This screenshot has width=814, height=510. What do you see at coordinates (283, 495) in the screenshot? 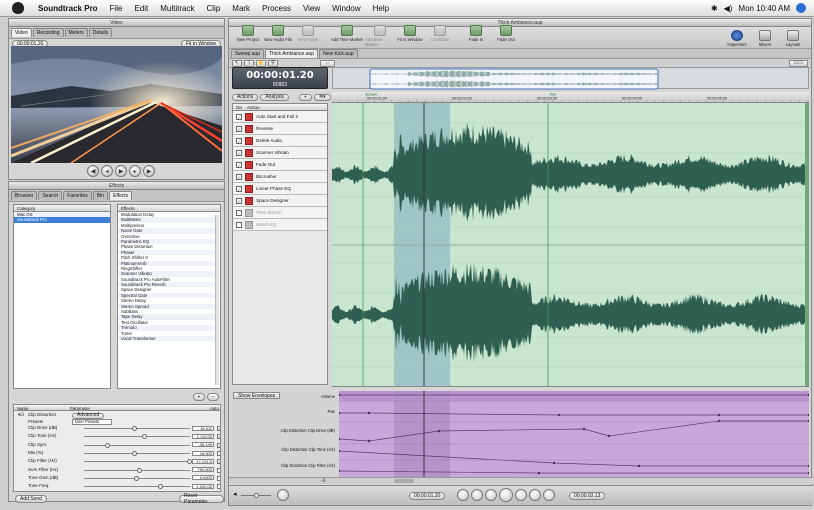
I see `loop-button` at bounding box center [283, 495].